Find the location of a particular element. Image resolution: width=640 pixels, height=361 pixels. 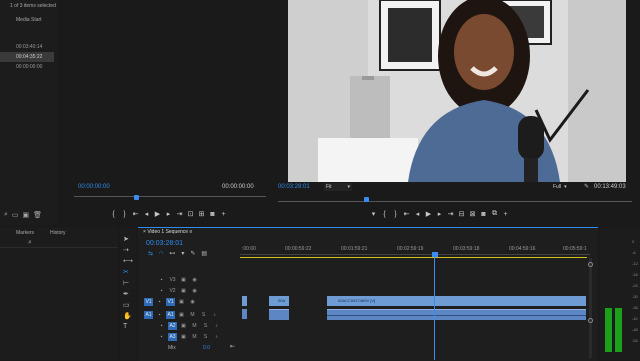

zoom-select: Fit ▾ is located at coordinates (338, 187).